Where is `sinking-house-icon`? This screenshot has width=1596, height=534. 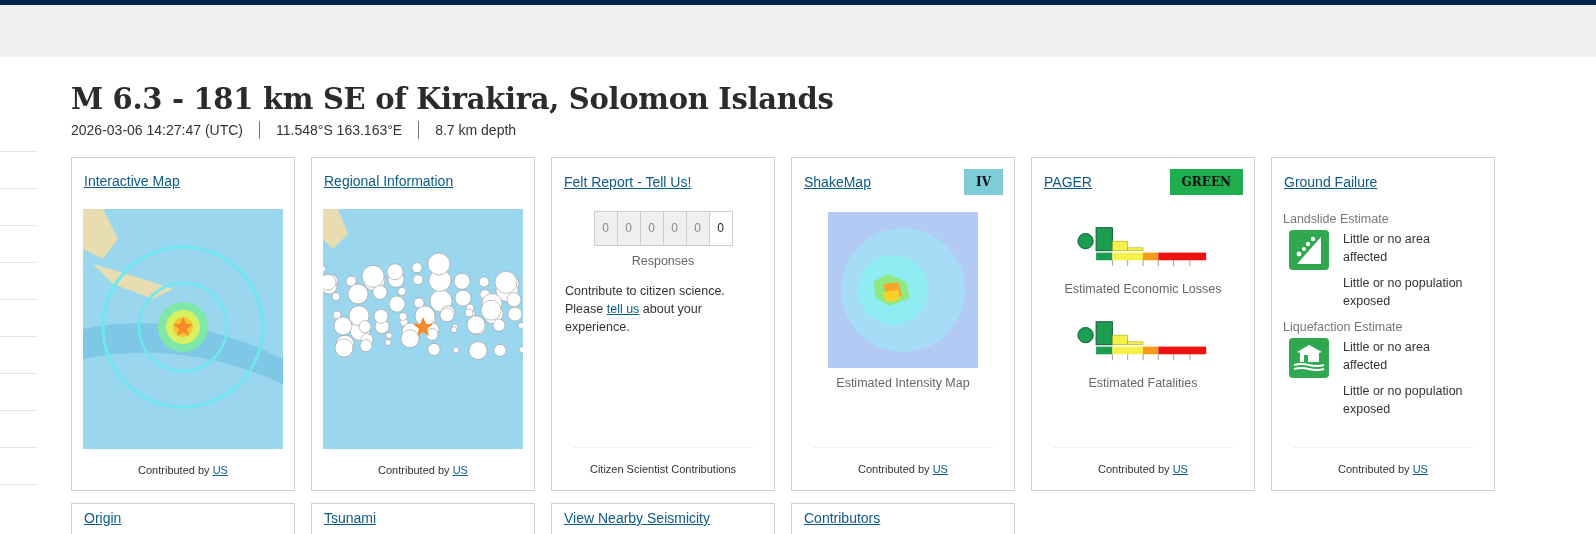
sinking-house-icon is located at coordinates (1309, 358).